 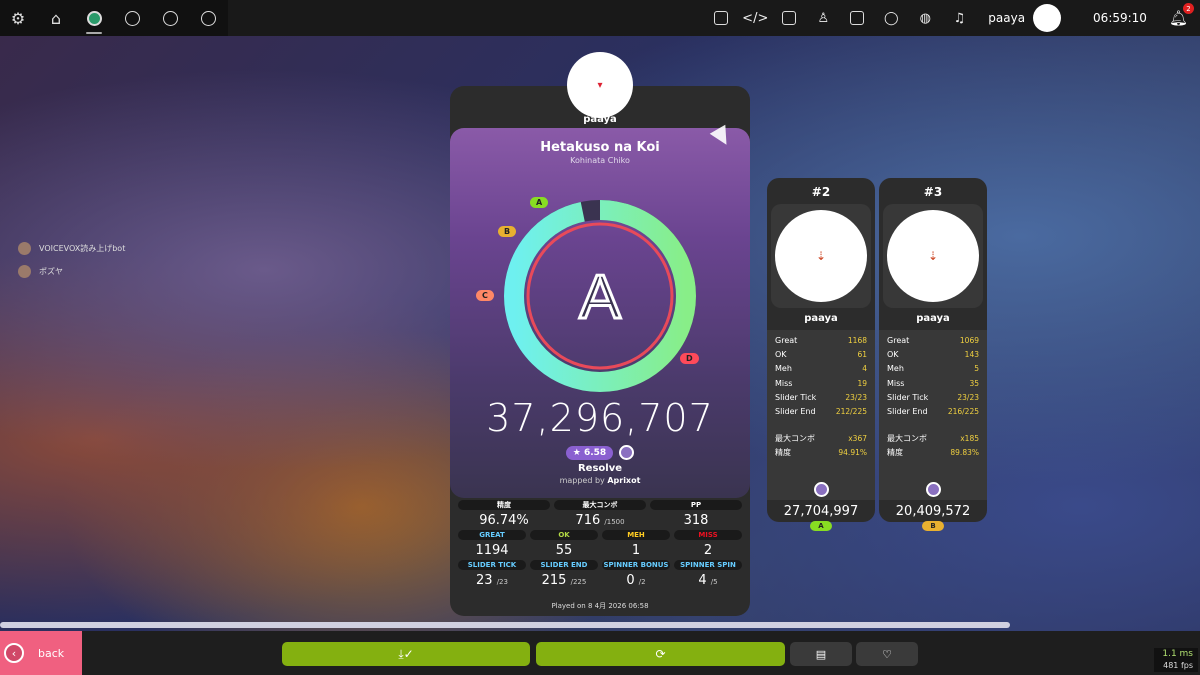 What do you see at coordinates (505, 625) in the screenshot?
I see `horizontal-scrollbar` at bounding box center [505, 625].